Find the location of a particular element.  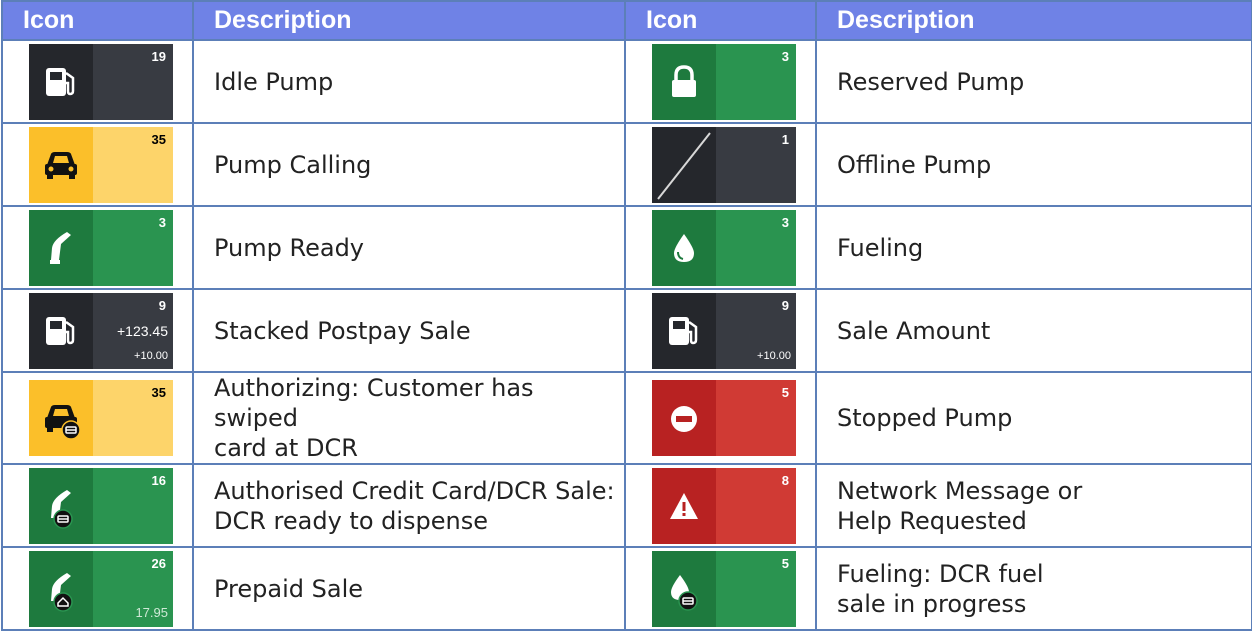

fueling-tile: 3 is located at coordinates (724, 247).